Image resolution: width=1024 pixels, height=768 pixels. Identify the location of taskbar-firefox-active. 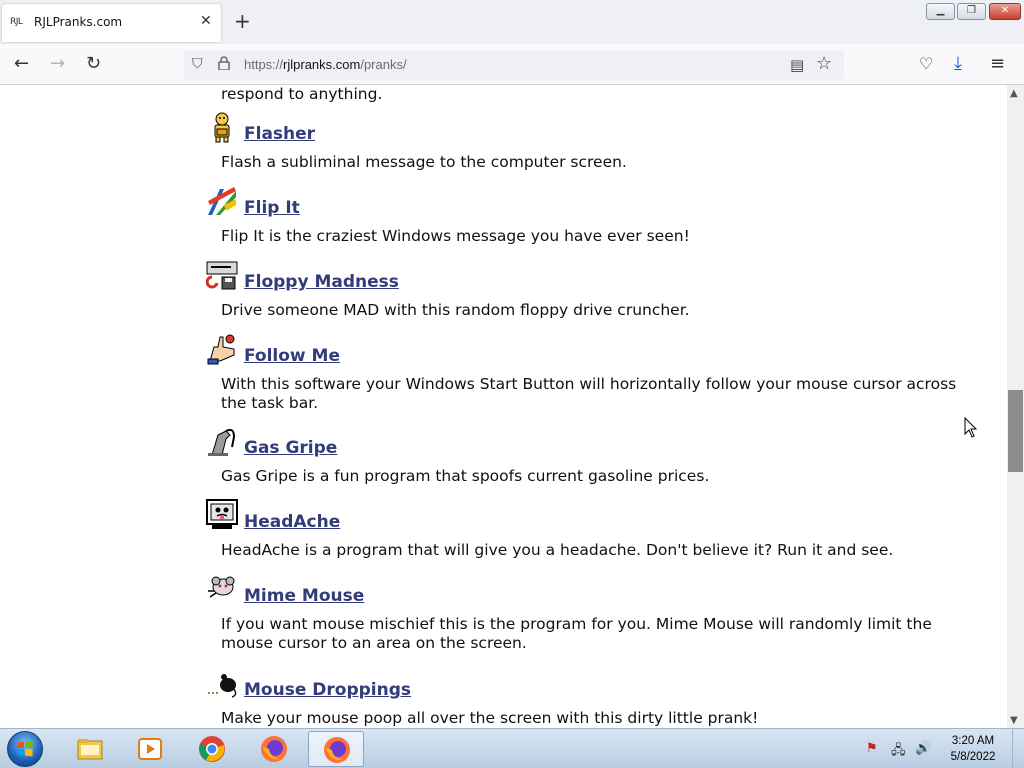
(336, 749).